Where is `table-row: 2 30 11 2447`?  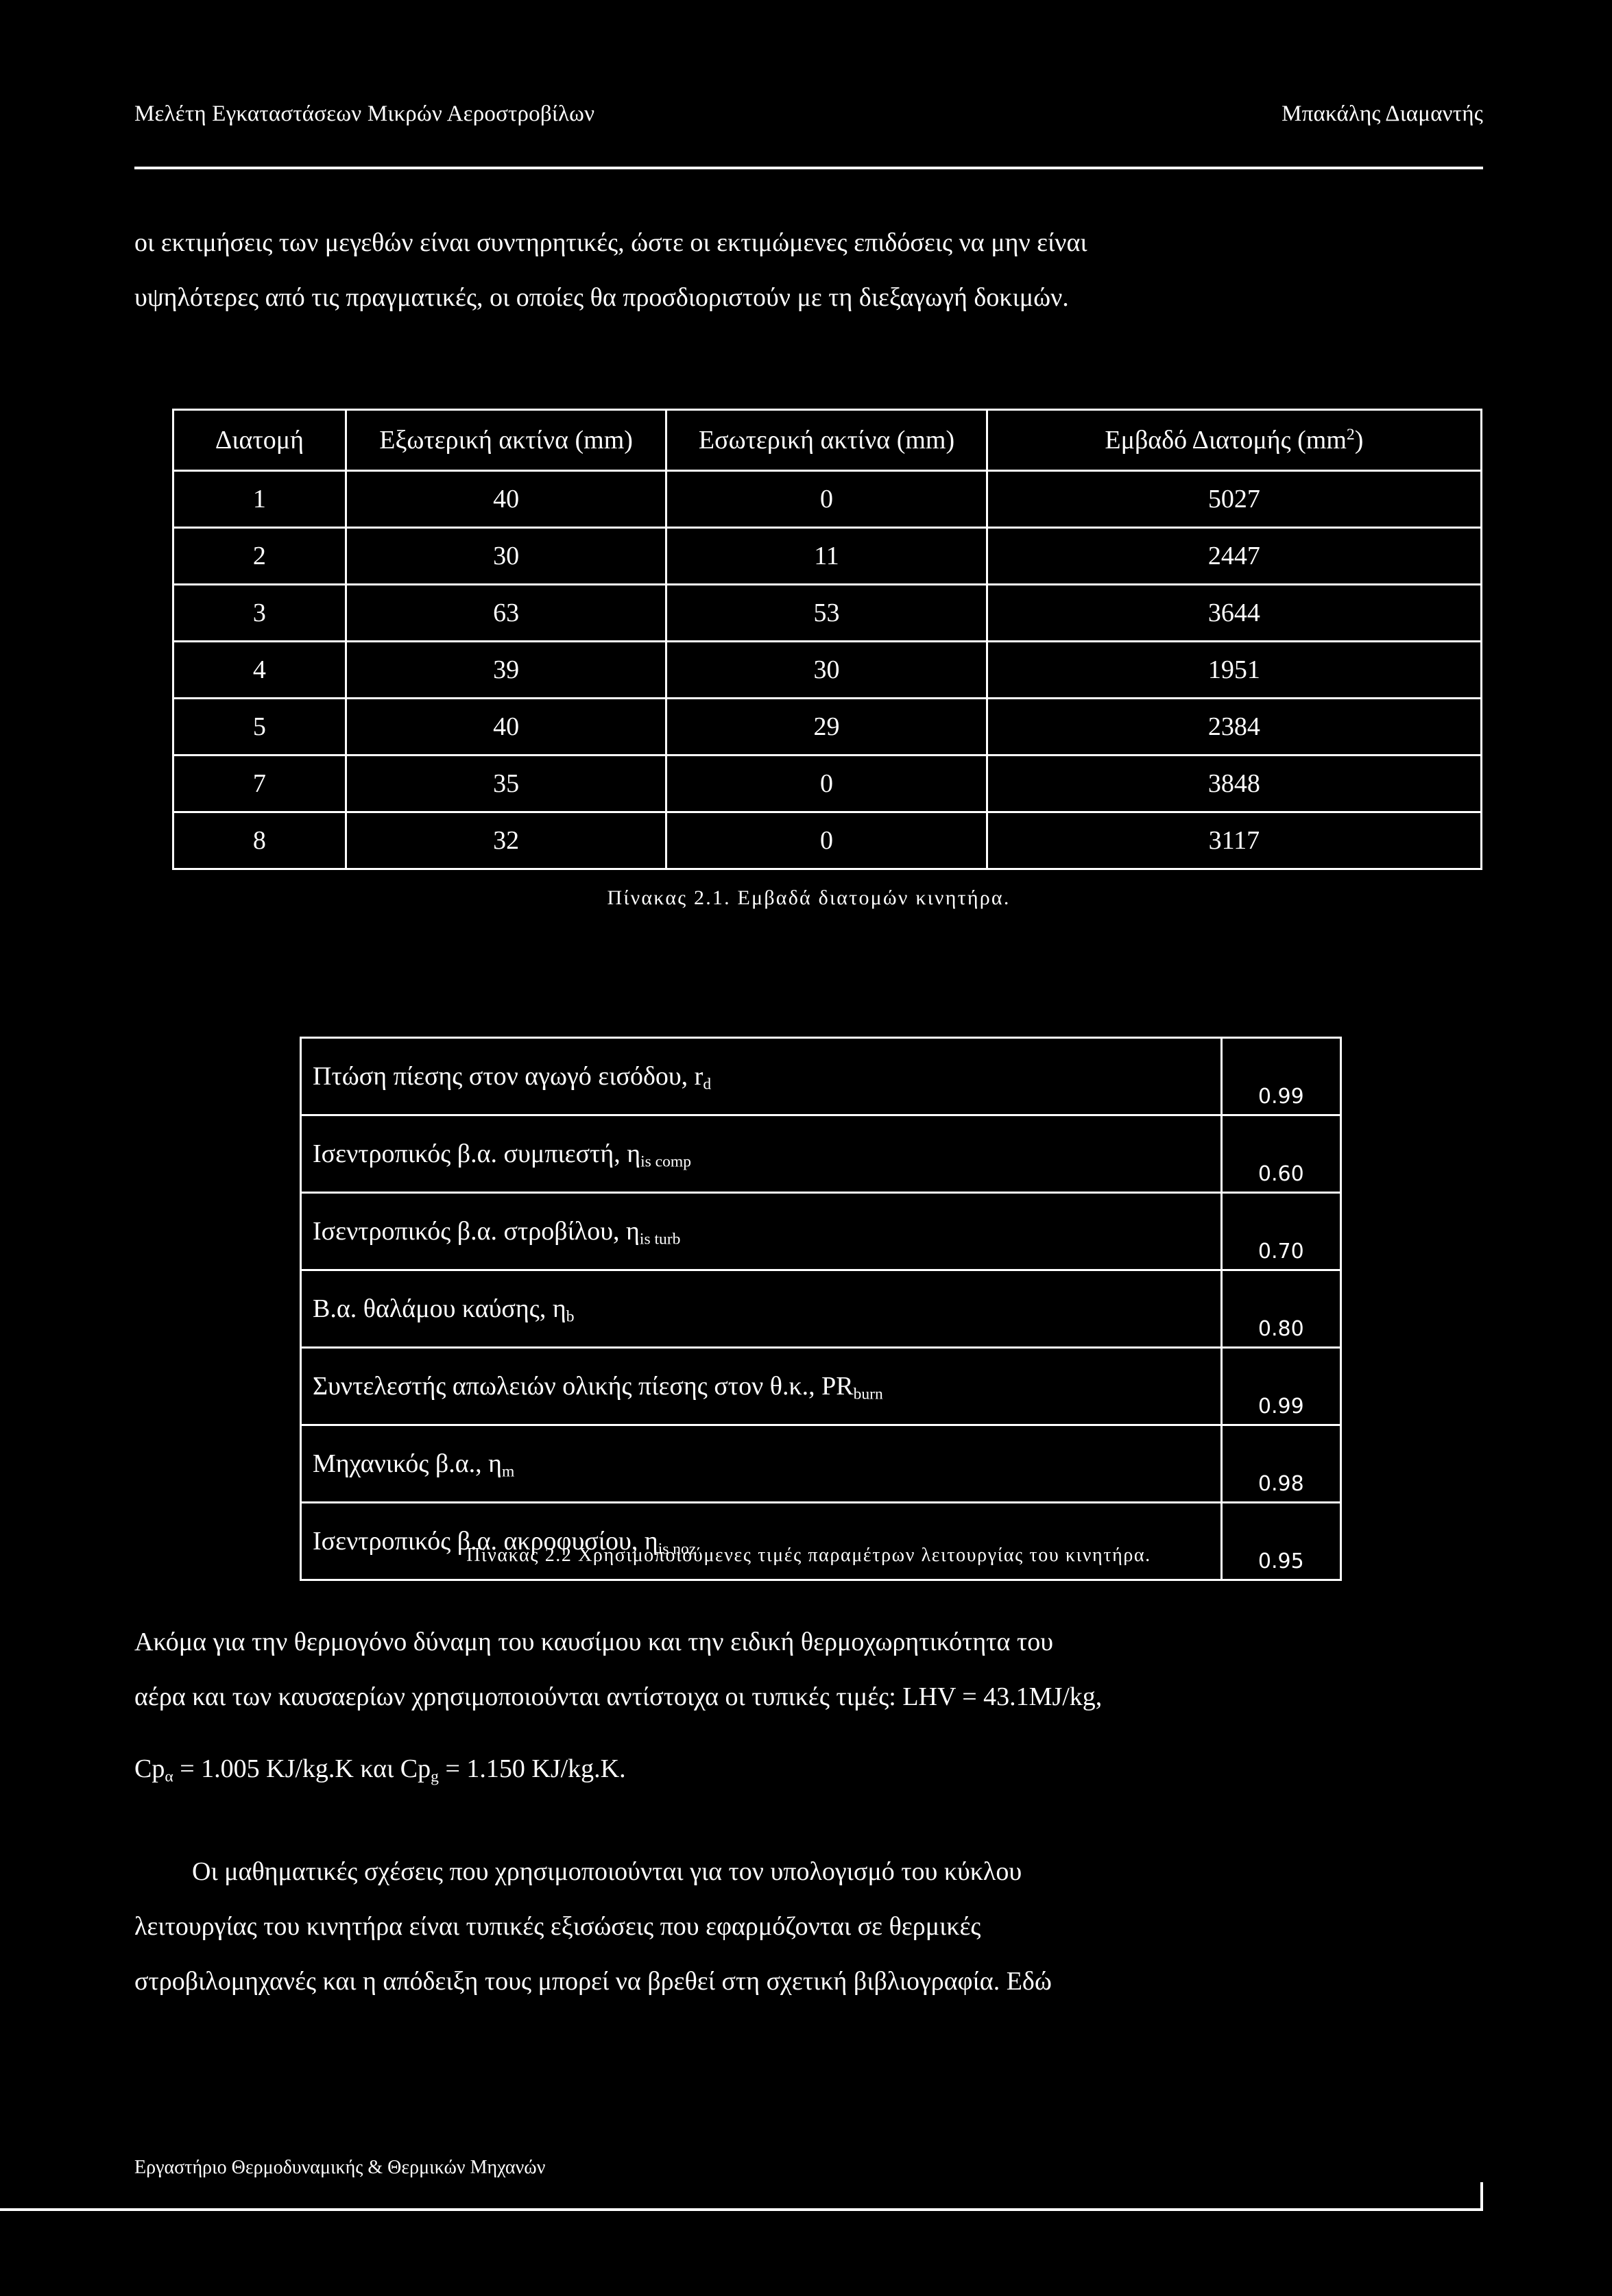
table-row: 2 30 11 2447 is located at coordinates (827, 556).